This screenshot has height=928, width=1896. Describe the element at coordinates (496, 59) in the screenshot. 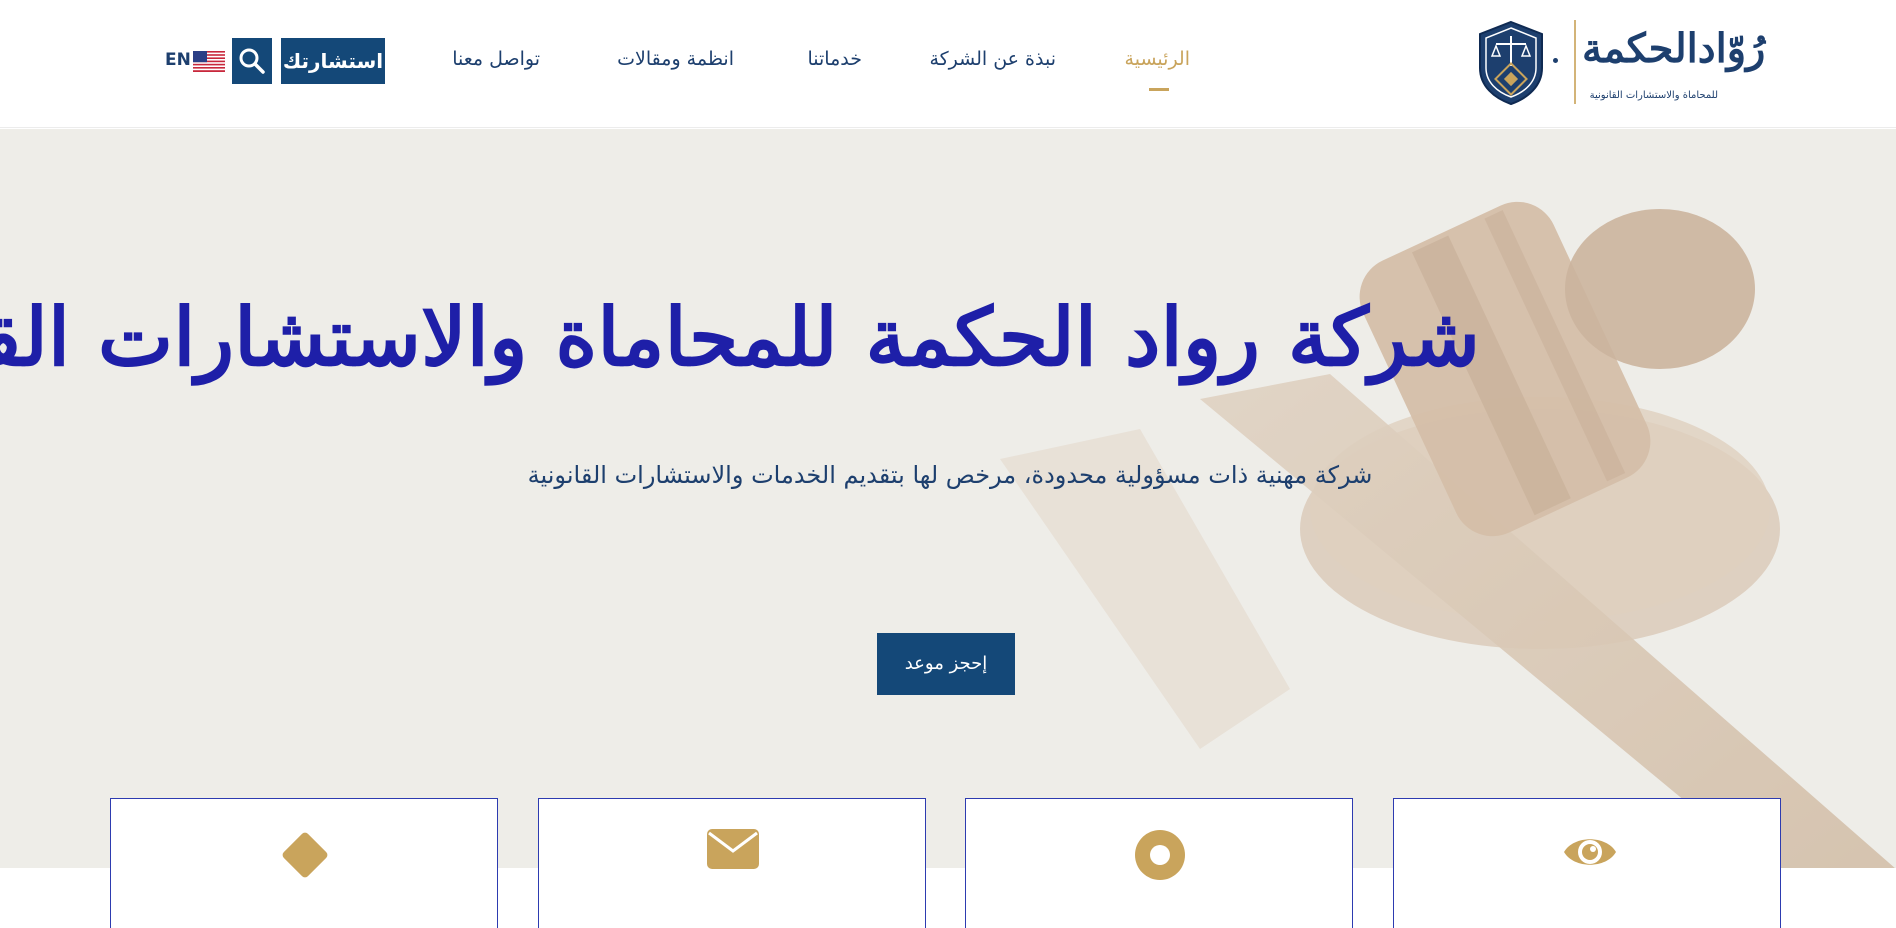

I see `nav-item-contact: تواصل معنا` at that location.